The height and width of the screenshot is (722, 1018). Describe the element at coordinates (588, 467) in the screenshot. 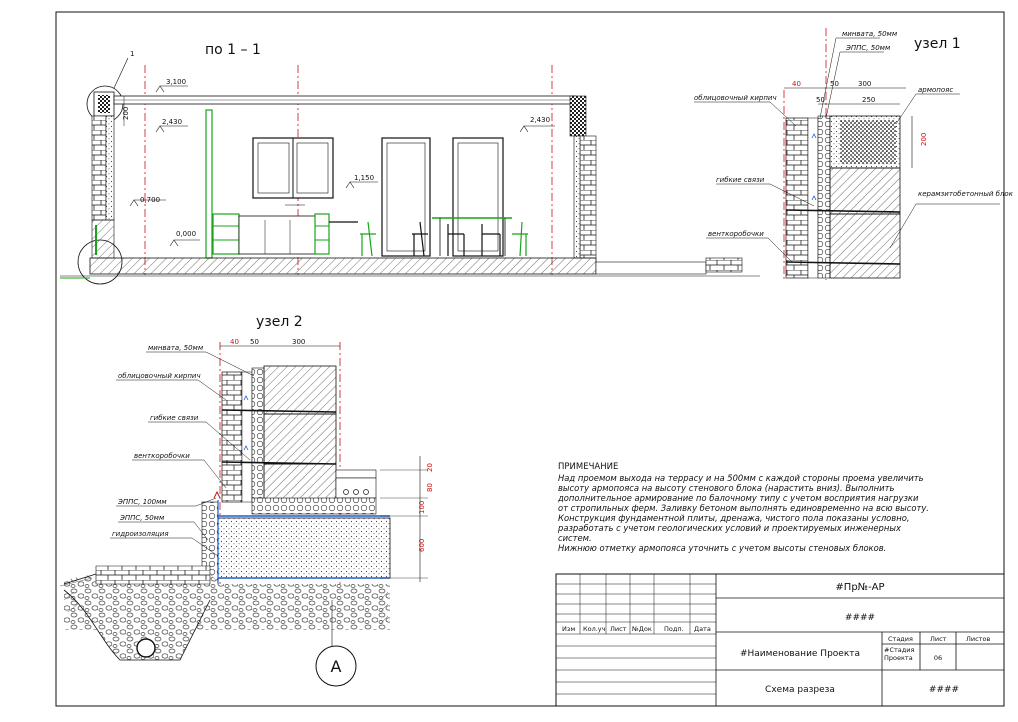

I see `notes-heading: ПРИМЕЧАНИЕ` at that location.